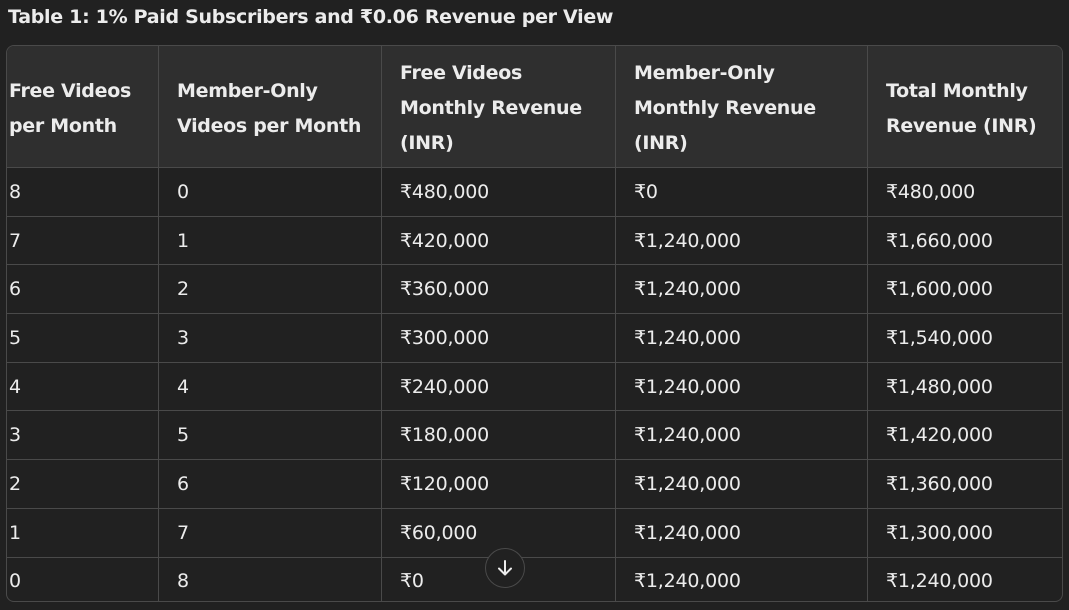 Image resolution: width=1069 pixels, height=610 pixels. I want to click on cell-member-only-videos: 8, so click(270, 578).